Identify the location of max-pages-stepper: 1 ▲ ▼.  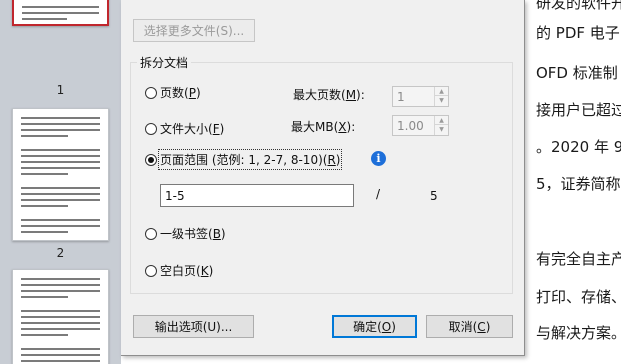
(420, 96).